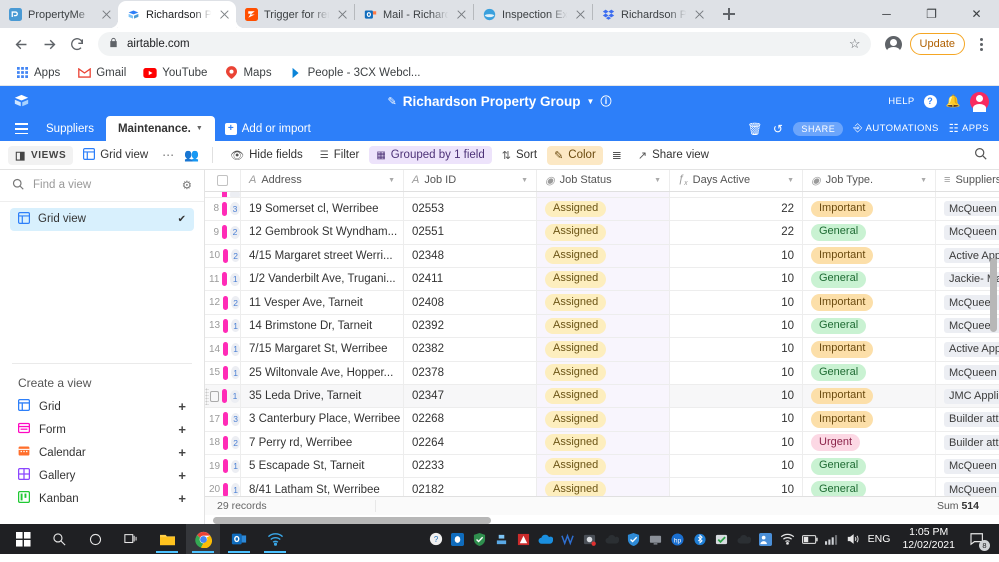 This screenshot has height=562, width=999. What do you see at coordinates (967, 419) in the screenshot?
I see `cell-suppliers: Builder attending` at bounding box center [967, 419].